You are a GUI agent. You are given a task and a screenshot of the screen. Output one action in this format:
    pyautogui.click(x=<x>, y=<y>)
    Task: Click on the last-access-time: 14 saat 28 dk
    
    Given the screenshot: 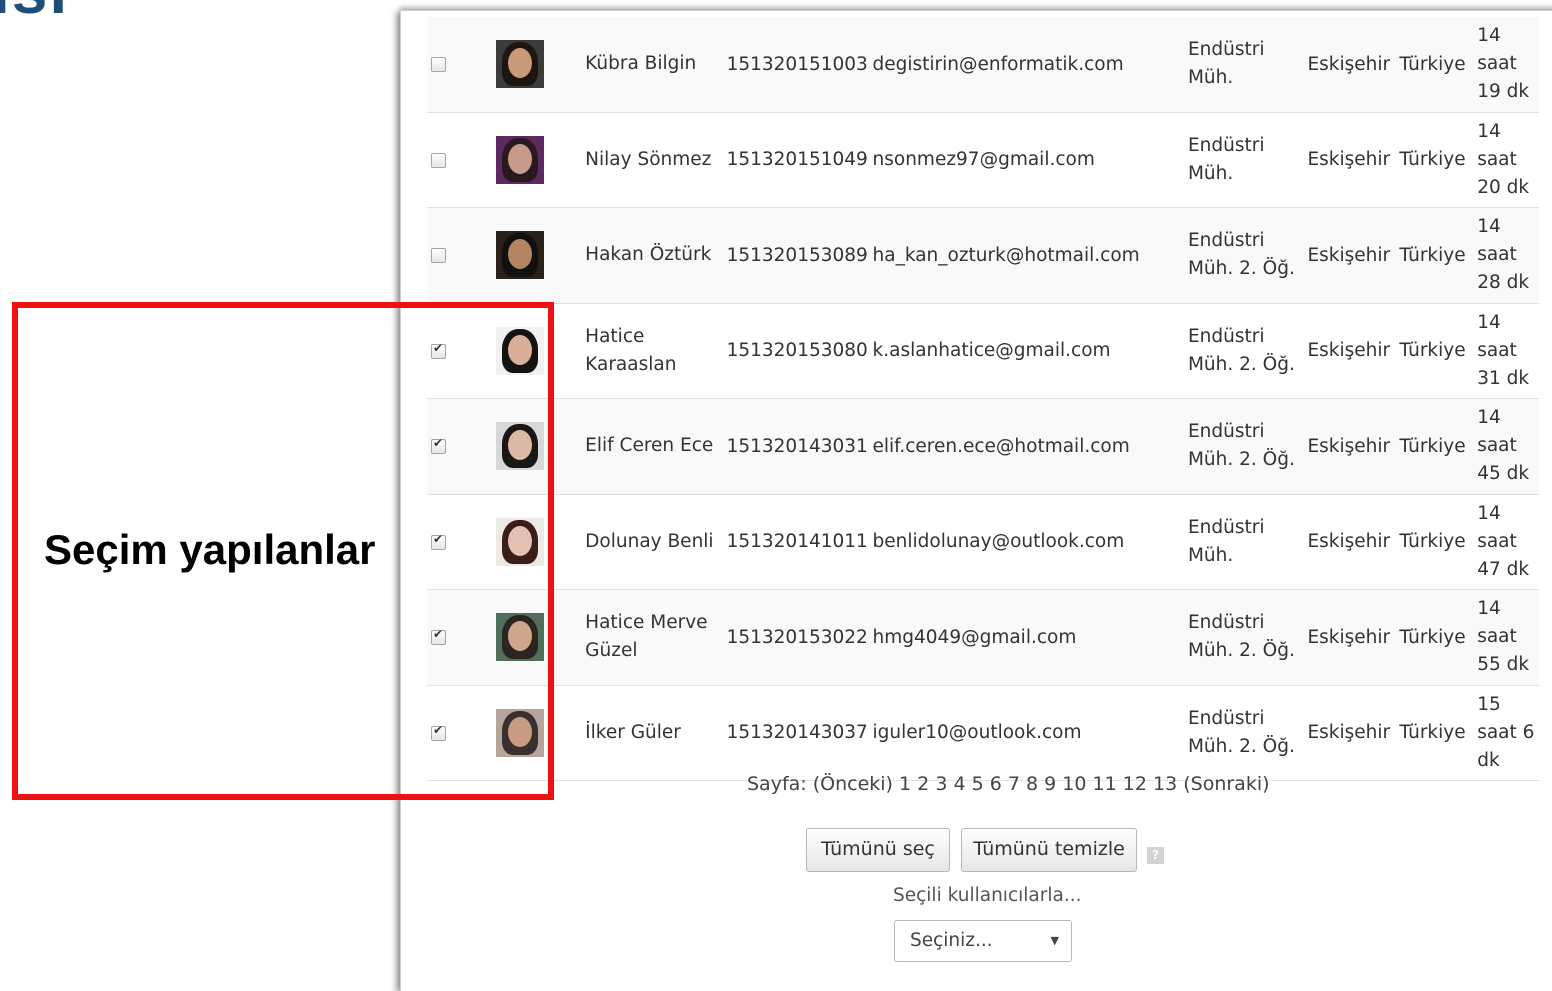 What is the action you would take?
    pyautogui.click(x=1508, y=255)
    